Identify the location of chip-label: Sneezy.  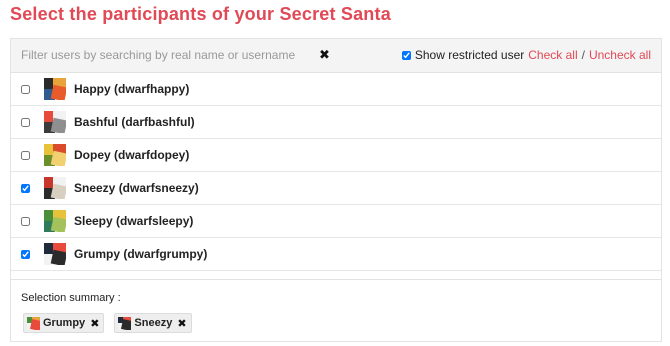
(153, 323).